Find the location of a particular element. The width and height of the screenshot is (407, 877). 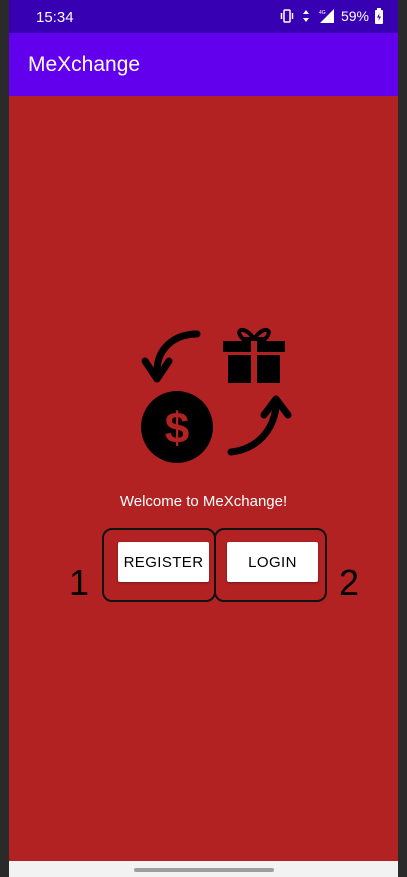

app-title: MeXchange is located at coordinates (84, 64).